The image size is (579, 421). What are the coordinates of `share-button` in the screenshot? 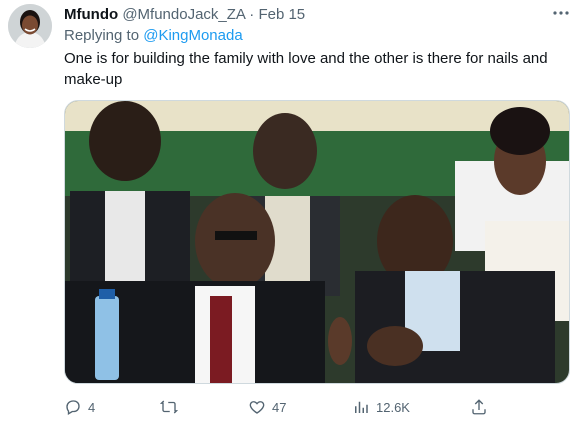 It's located at (479, 407).